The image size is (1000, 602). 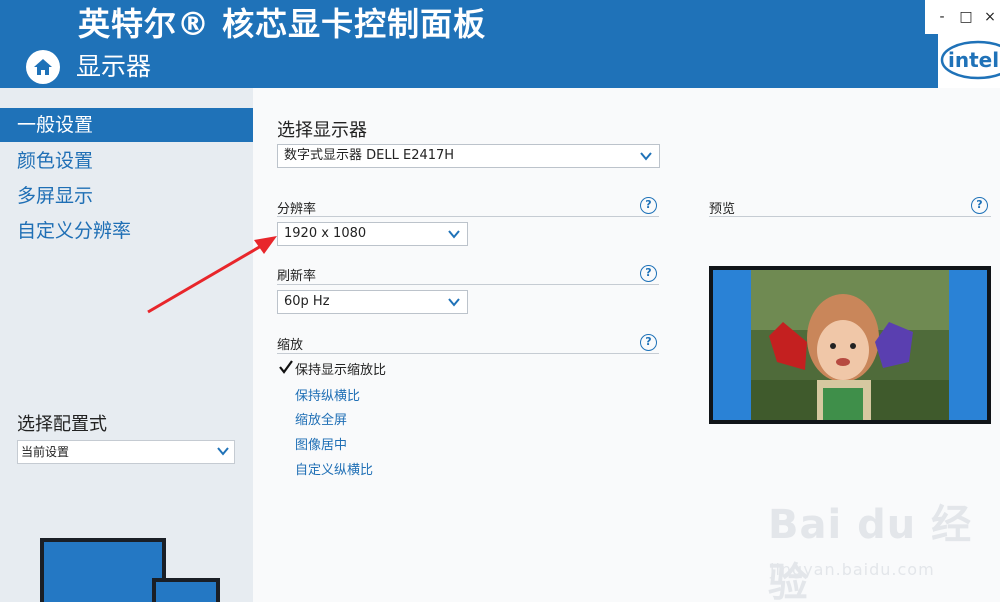 I want to click on watermark-url: jingyan.baidu.com, so click(x=852, y=569).